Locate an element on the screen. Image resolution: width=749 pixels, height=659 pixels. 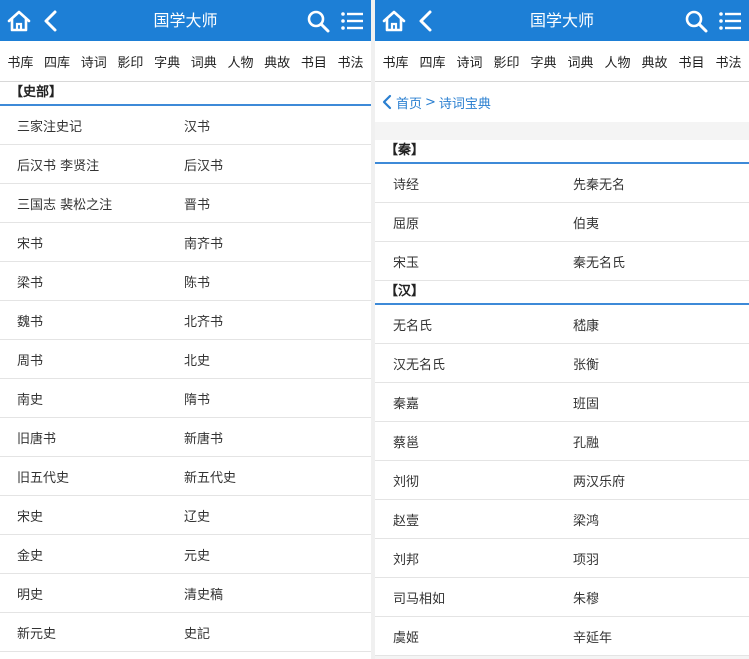
list-link: 司马相如 is located at coordinates (474, 597).